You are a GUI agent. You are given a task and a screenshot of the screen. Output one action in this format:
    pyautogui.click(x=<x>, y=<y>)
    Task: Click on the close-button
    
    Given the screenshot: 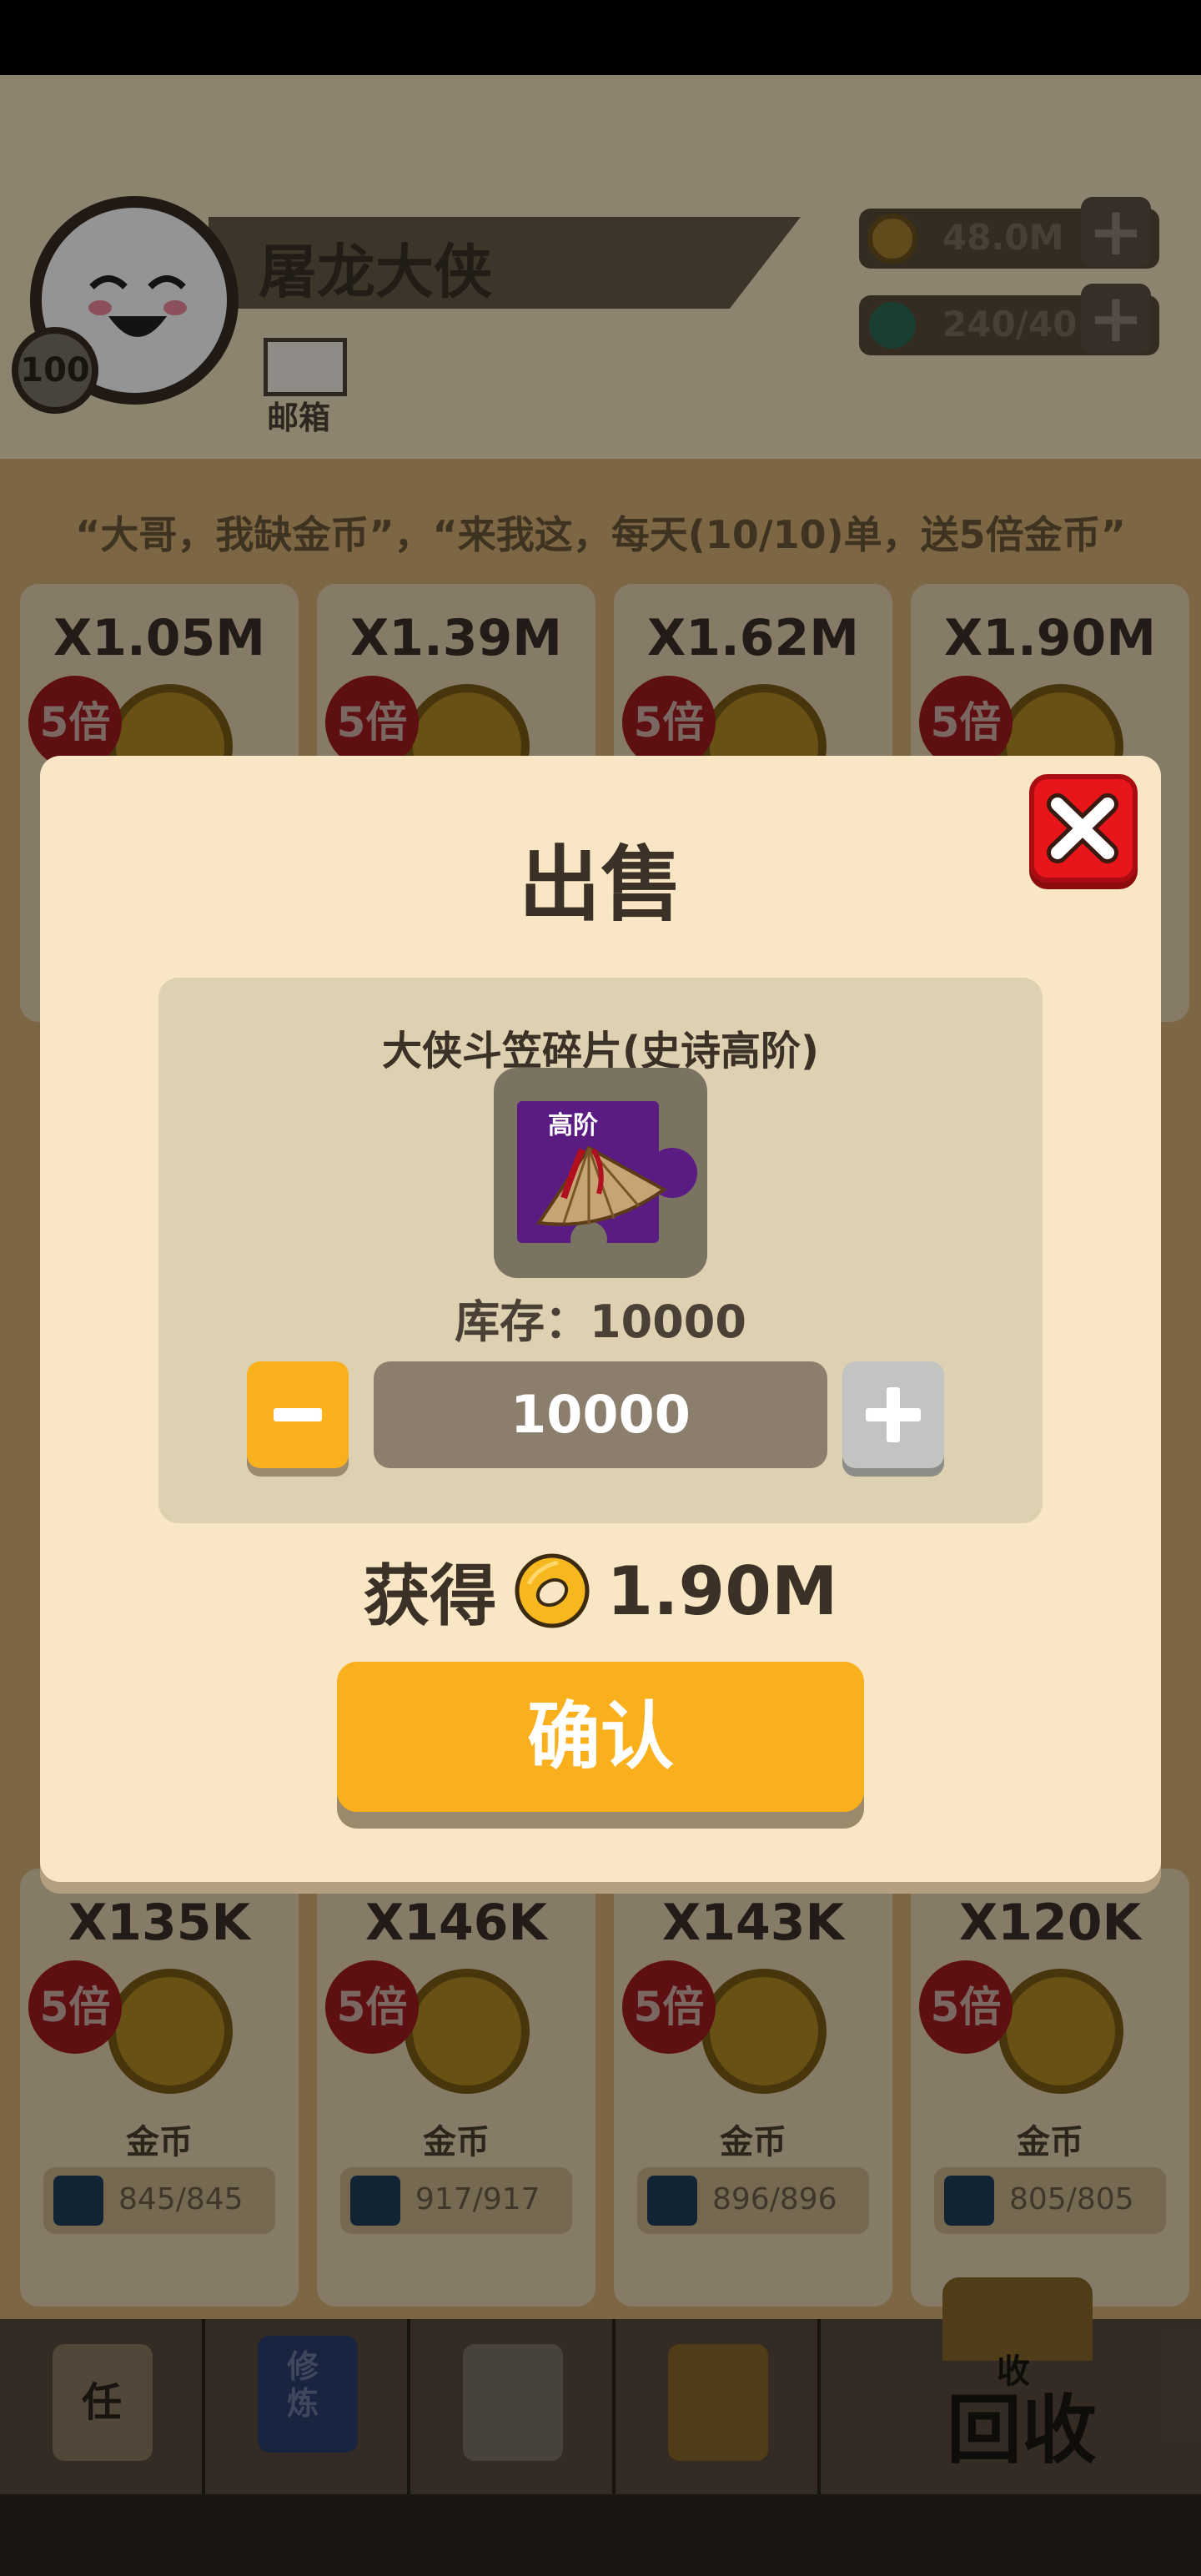 What is the action you would take?
    pyautogui.click(x=1084, y=828)
    